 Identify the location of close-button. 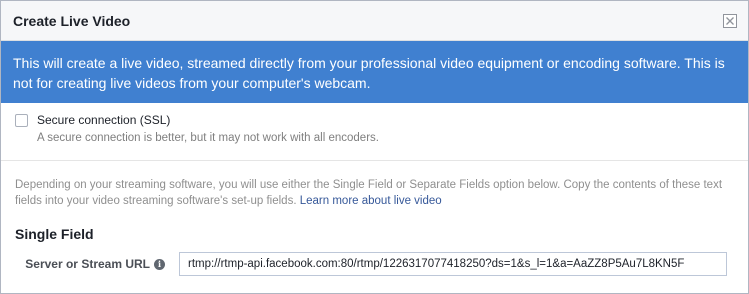
(730, 20).